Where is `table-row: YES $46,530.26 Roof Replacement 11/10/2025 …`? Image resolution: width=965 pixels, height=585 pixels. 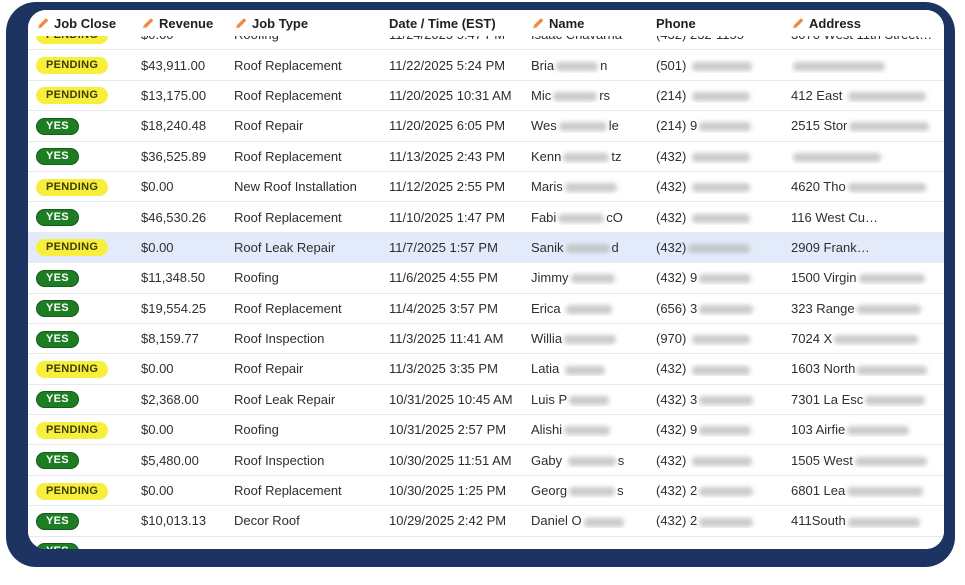 table-row: YES $46,530.26 Roof Replacement 11/10/2025 … is located at coordinates (486, 217).